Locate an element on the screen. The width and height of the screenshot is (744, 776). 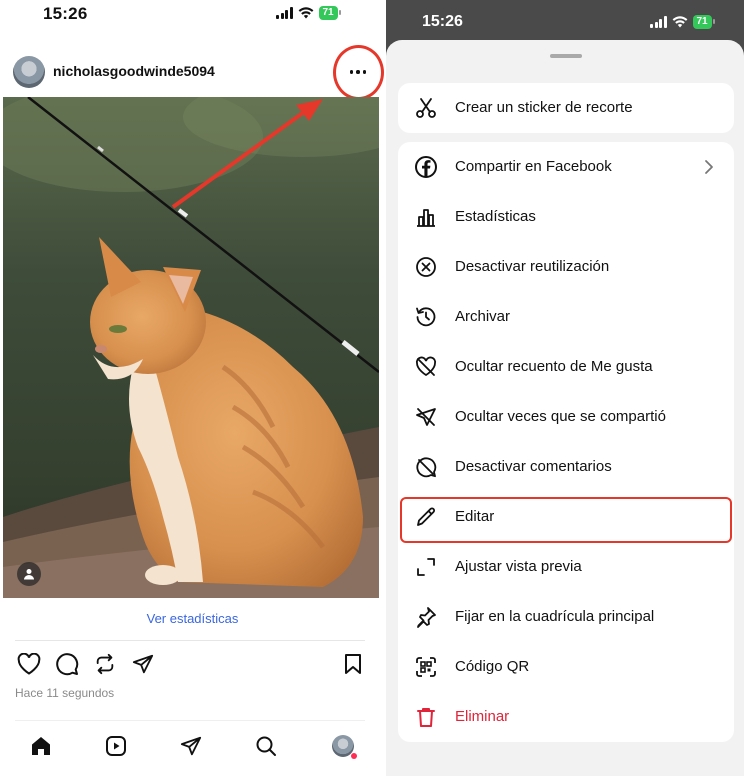
comment-button is located at coordinates (67, 664).